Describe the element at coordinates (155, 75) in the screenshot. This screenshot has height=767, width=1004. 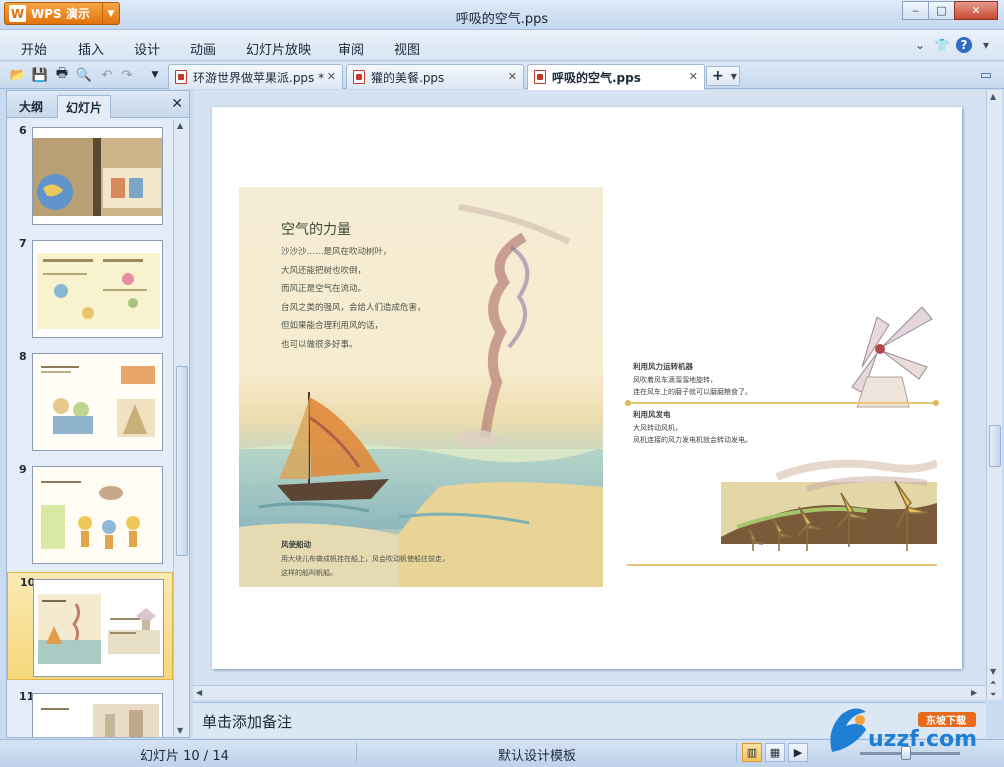
I see `toolbar-customize-icon: ▼` at that location.